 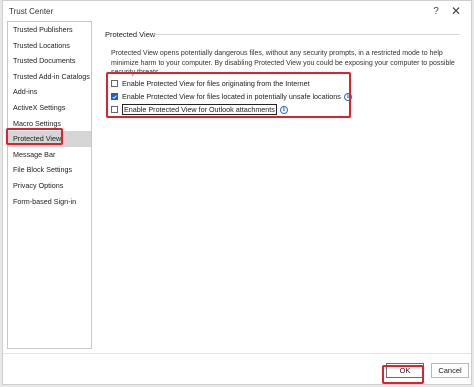 I want to click on sidebar-item-trusted-locations: Trusted Locations, so click(x=49, y=46).